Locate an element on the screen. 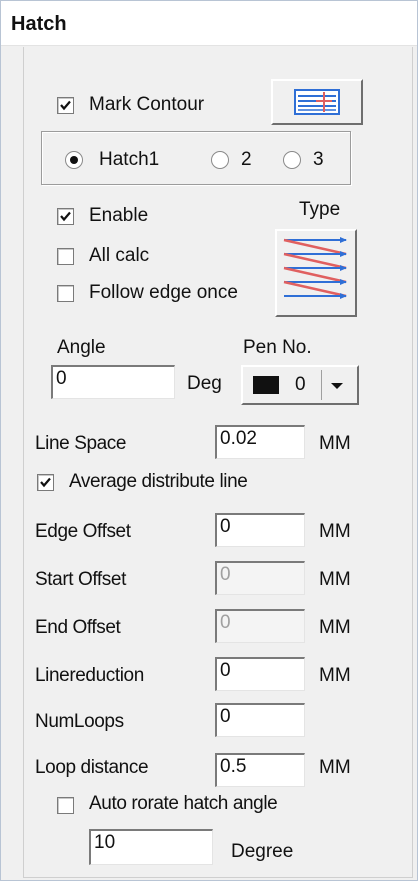 Image resolution: width=418 pixels, height=881 pixels. num-loops-input: 0 is located at coordinates (260, 720).